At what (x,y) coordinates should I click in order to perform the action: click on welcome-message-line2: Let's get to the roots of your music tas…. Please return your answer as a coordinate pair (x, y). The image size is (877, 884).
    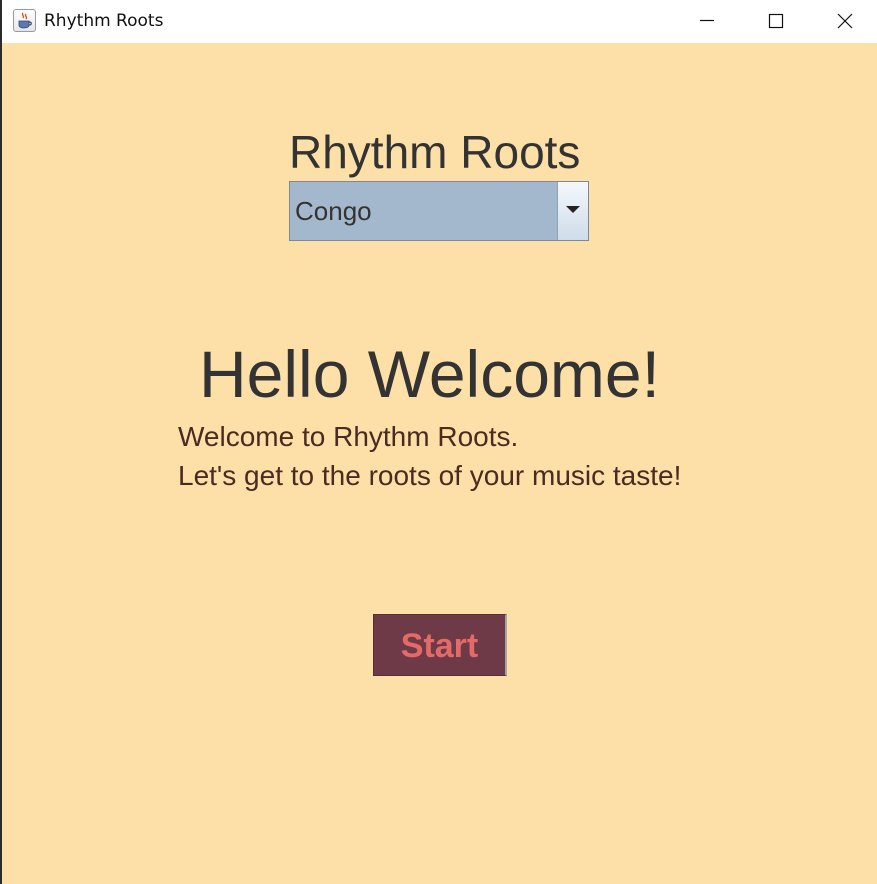
    Looking at the image, I should click on (430, 475).